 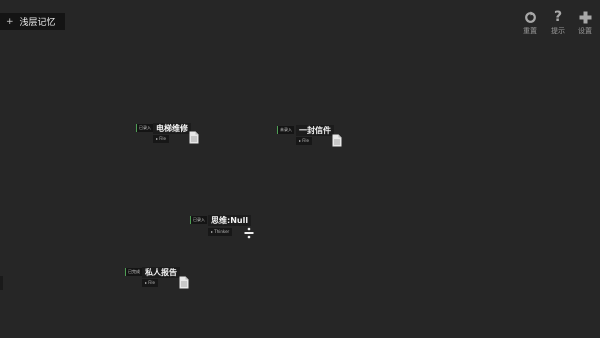 I want to click on node-status: 已完成, so click(x=133, y=272).